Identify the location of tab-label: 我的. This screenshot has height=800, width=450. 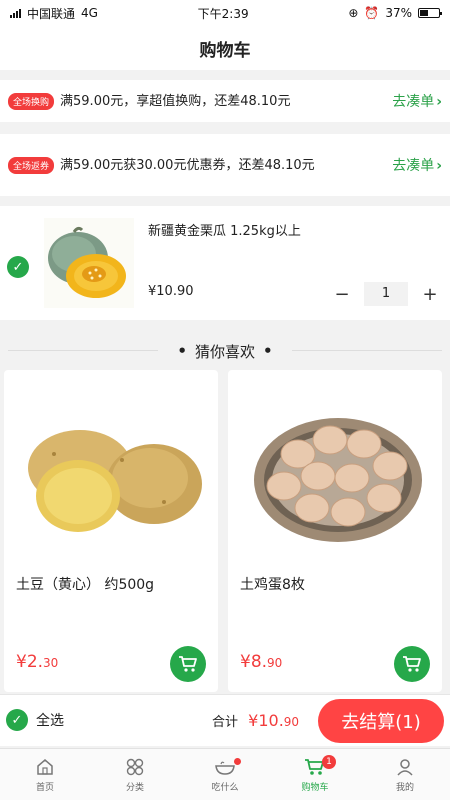
(404, 788).